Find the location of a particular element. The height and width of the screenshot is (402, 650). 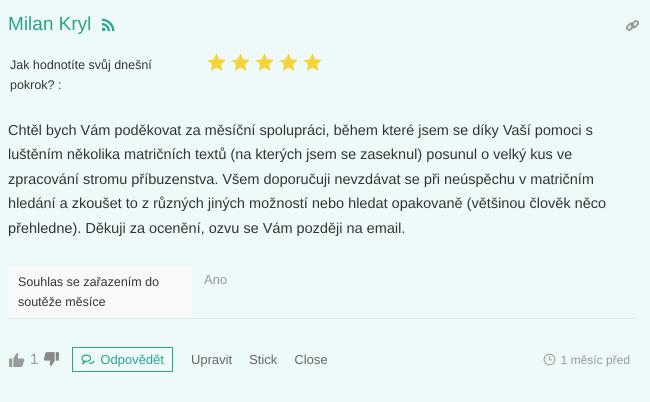

rss-icon is located at coordinates (108, 25).